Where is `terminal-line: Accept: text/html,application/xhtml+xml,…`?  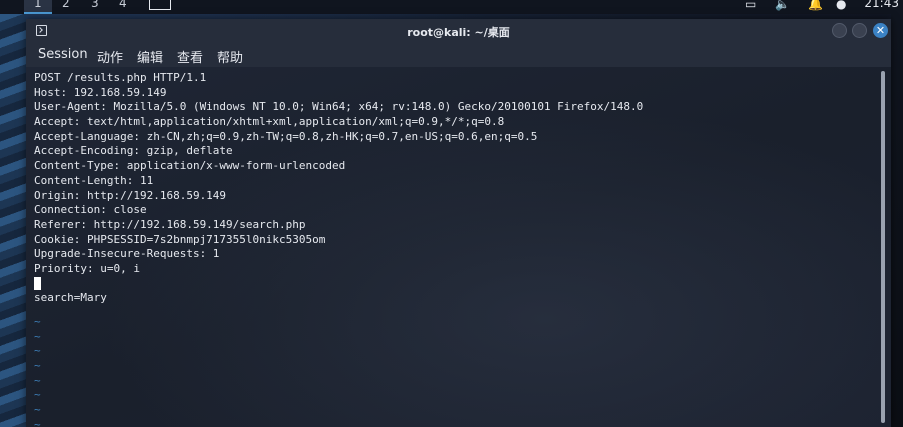 terminal-line: Accept: text/html,application/xhtml+xml,… is located at coordinates (269, 122).